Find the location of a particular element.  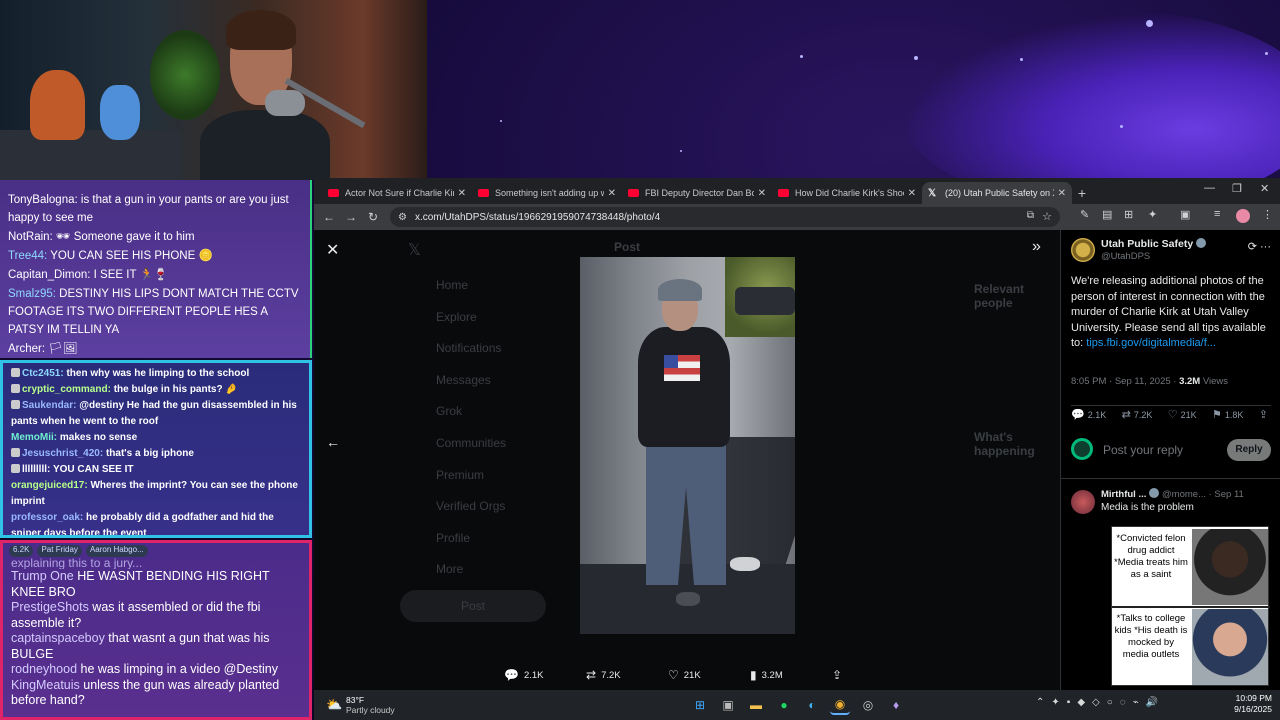

views-action: ▮ 3.2M is located at coordinates (791, 675).